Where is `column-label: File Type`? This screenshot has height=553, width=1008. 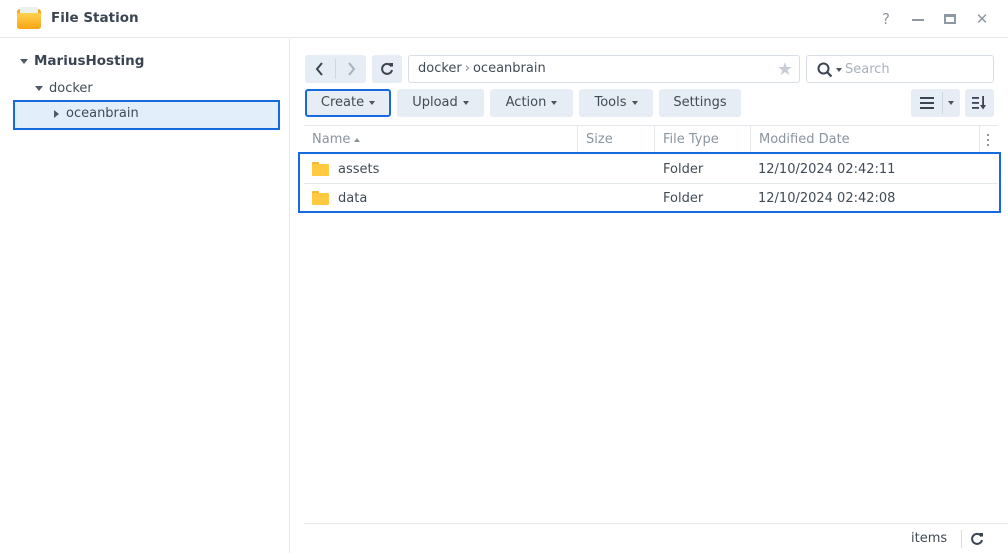 column-label: File Type is located at coordinates (691, 139).